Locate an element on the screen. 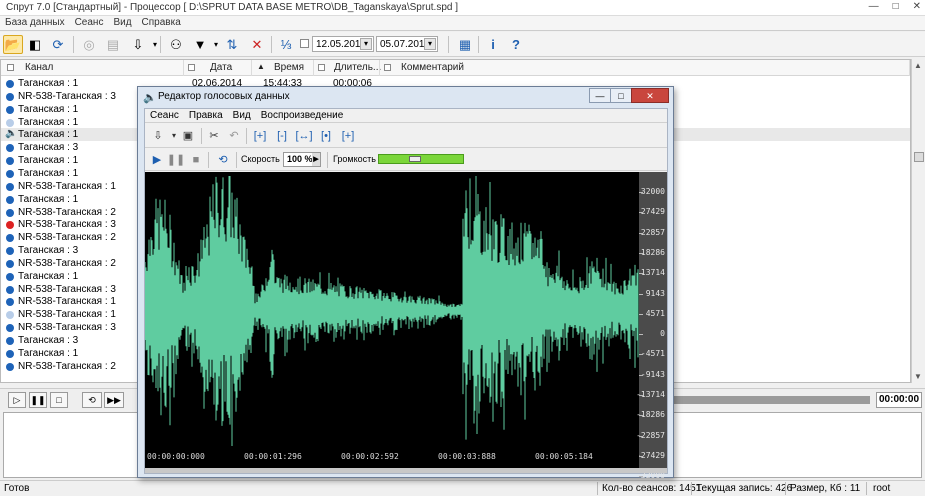 This screenshot has height=496, width=925. date-column-checkbox is located at coordinates (191, 67).